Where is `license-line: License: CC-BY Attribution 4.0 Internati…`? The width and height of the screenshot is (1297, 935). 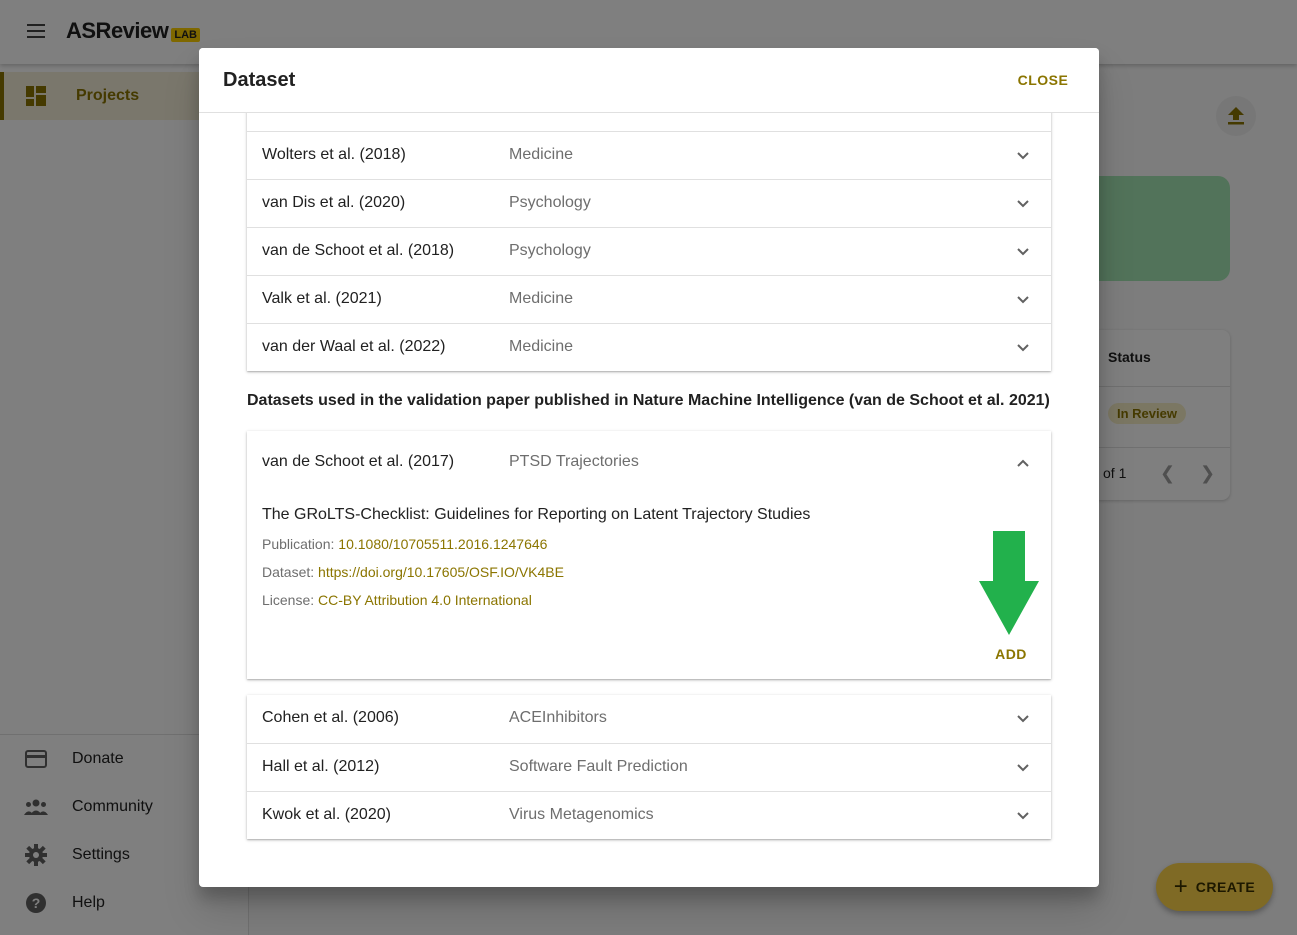
license-line: License: CC-BY Attribution 4.0 Internati… is located at coordinates (397, 600).